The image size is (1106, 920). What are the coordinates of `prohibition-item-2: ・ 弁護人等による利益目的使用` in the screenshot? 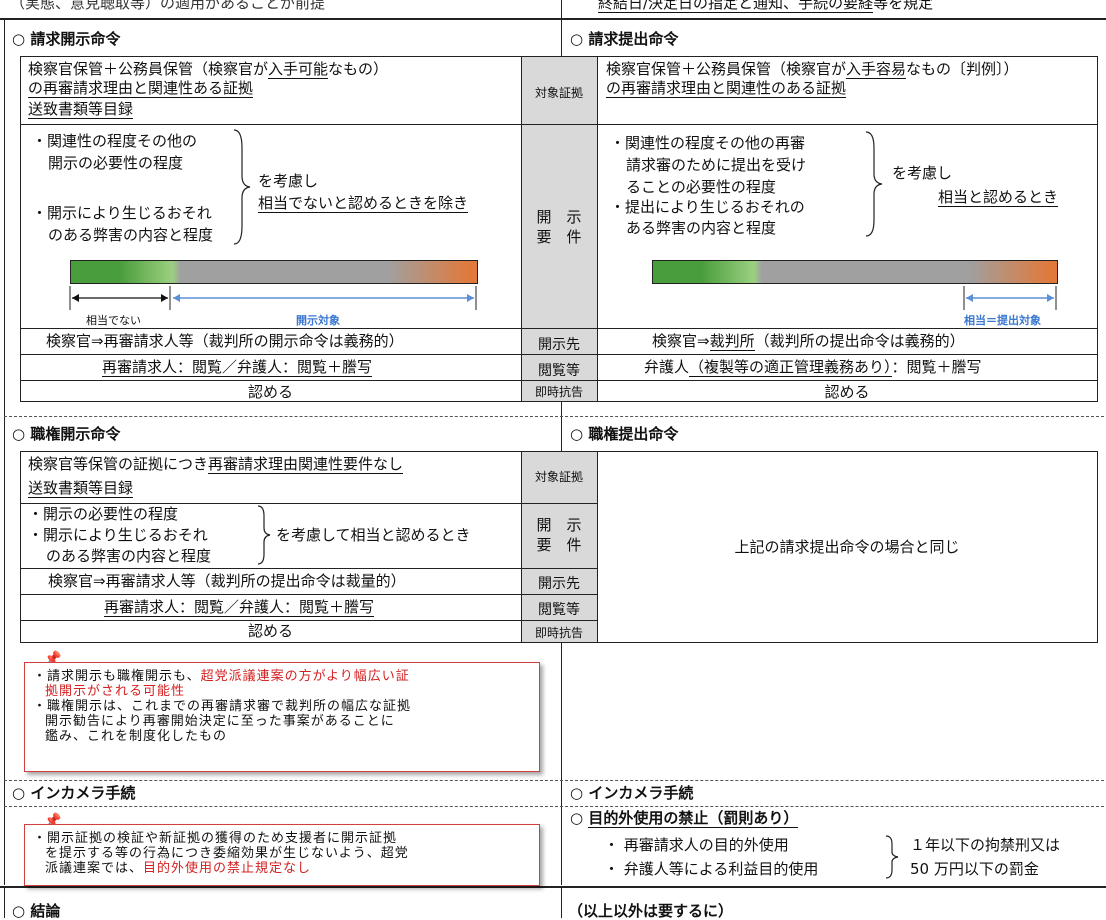 It's located at (711, 869).